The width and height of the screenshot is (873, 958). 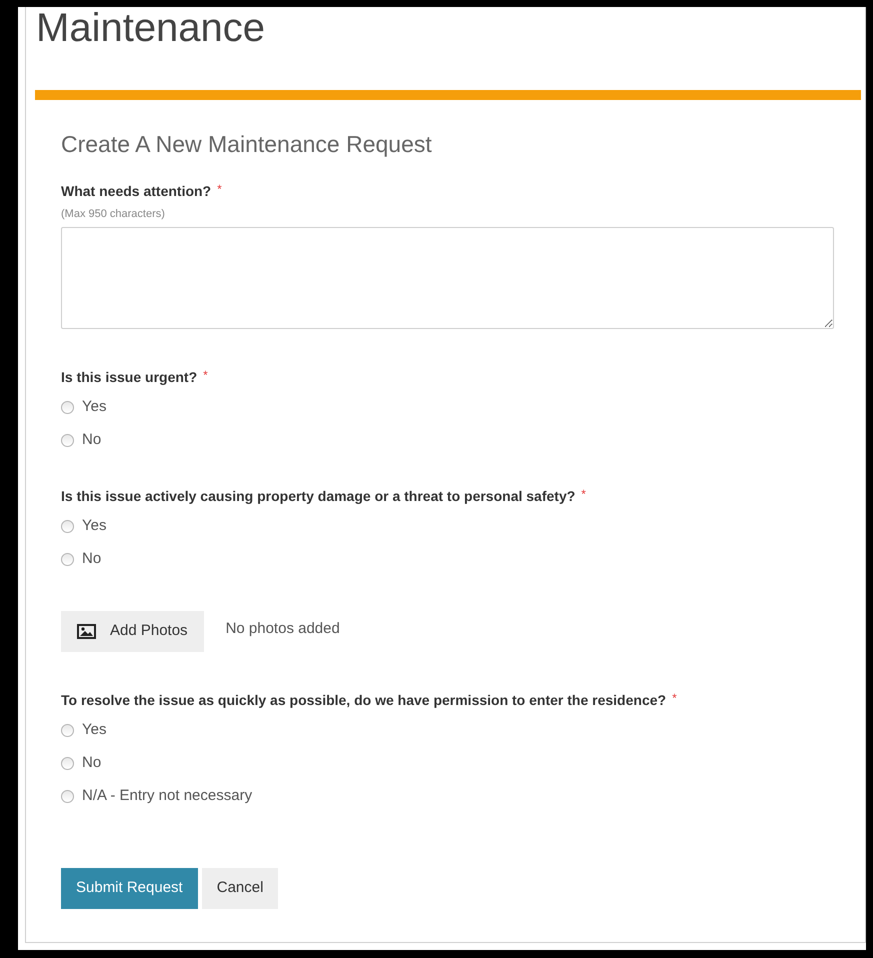 I want to click on image-icon, so click(x=86, y=631).